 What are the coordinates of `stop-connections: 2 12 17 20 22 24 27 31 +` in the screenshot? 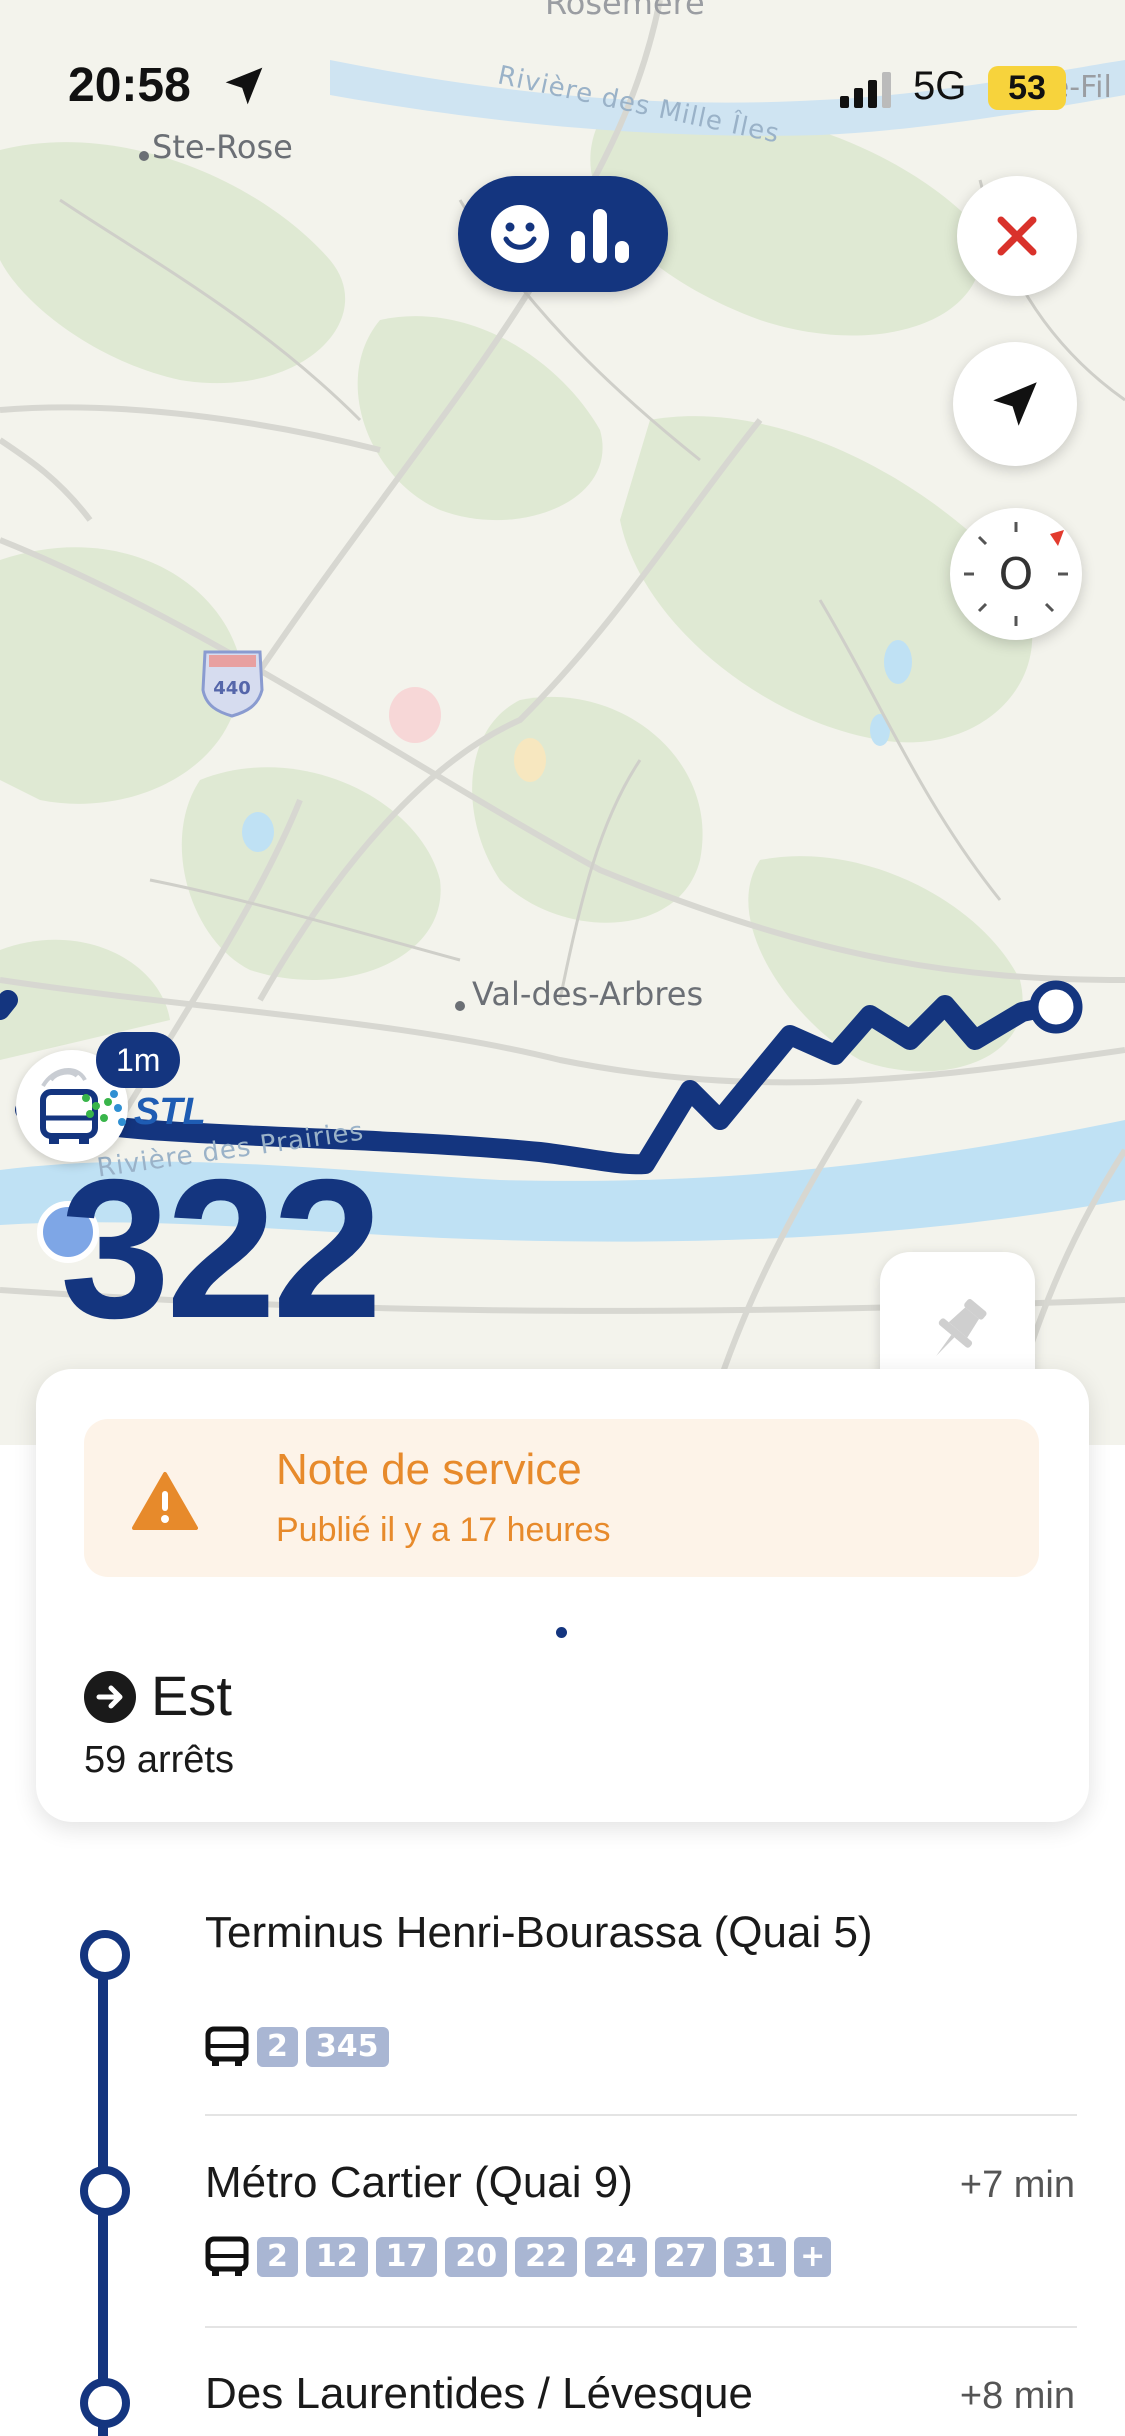 It's located at (518, 2257).